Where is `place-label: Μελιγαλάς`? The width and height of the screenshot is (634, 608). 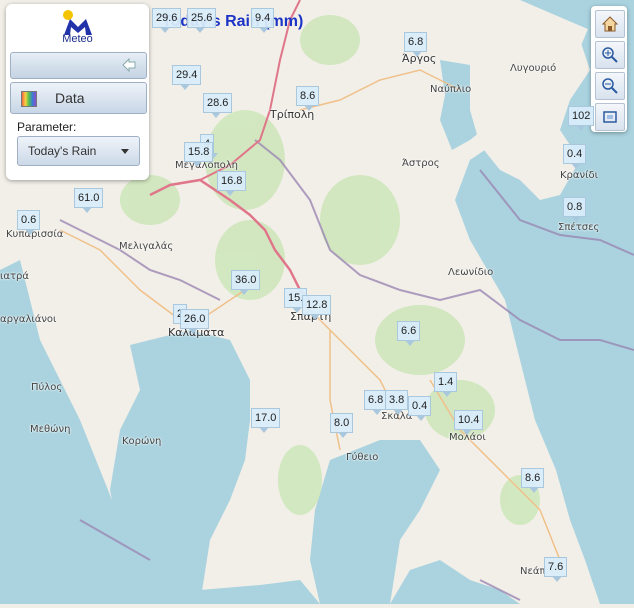 place-label: Μελιγαλάς is located at coordinates (146, 246).